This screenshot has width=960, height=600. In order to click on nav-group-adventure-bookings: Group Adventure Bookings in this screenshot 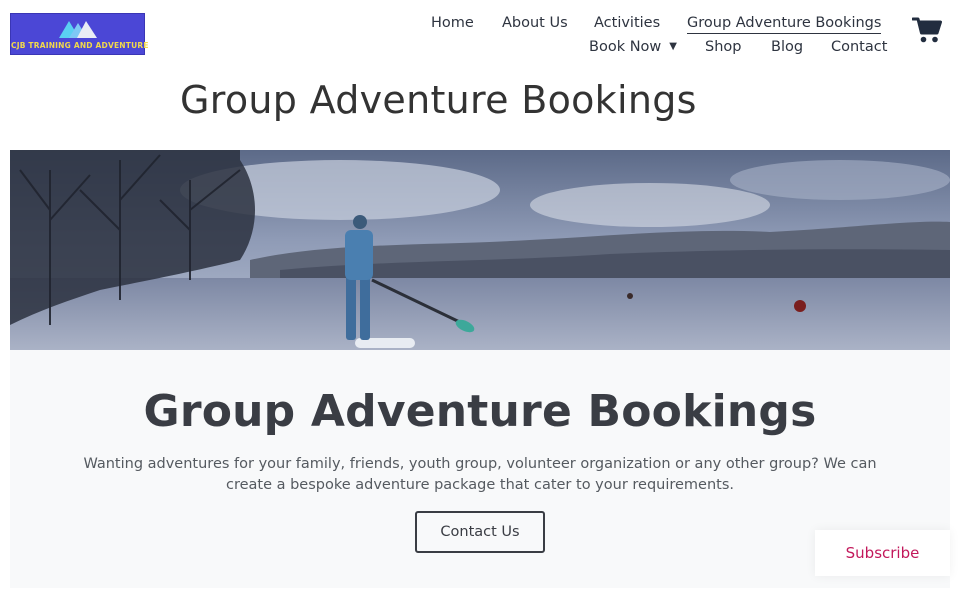, I will do `click(784, 24)`.